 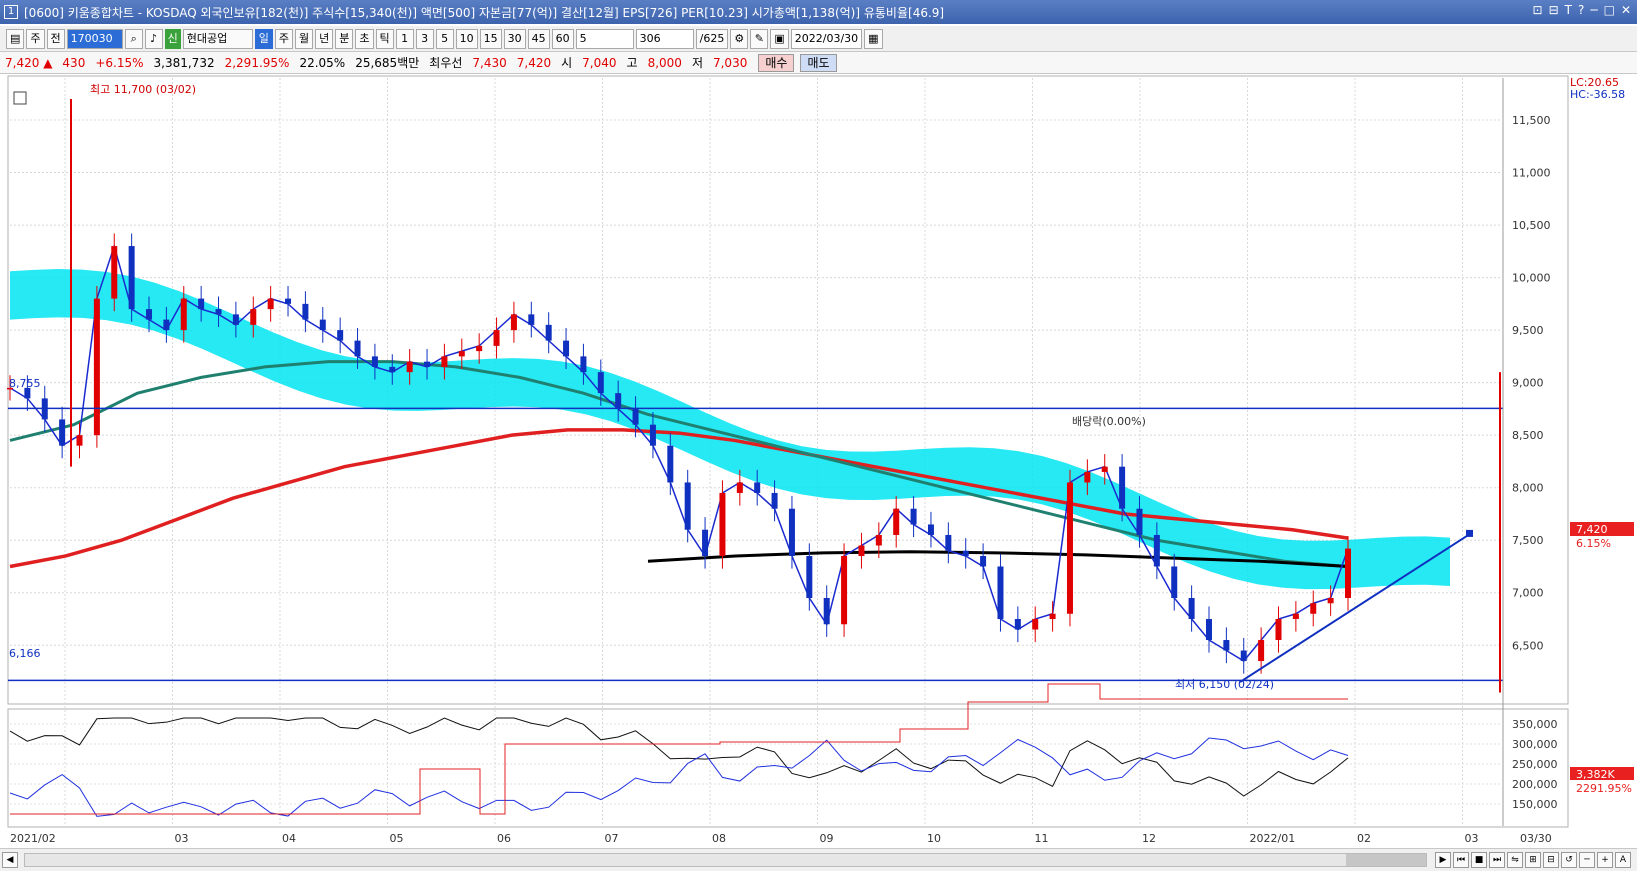 What do you see at coordinates (172, 38) in the screenshot?
I see `new-badge: 신` at bounding box center [172, 38].